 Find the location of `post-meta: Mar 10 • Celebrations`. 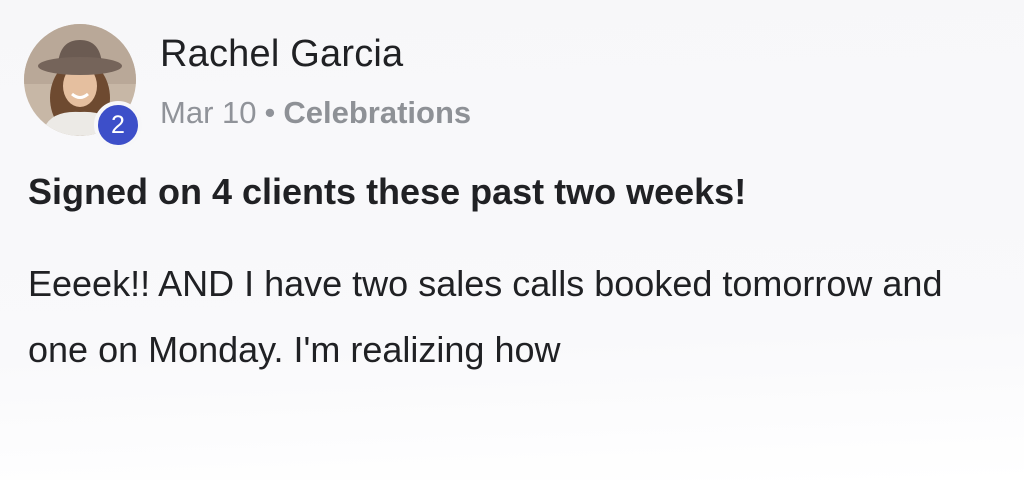

post-meta: Mar 10 • Celebrations is located at coordinates (315, 113).